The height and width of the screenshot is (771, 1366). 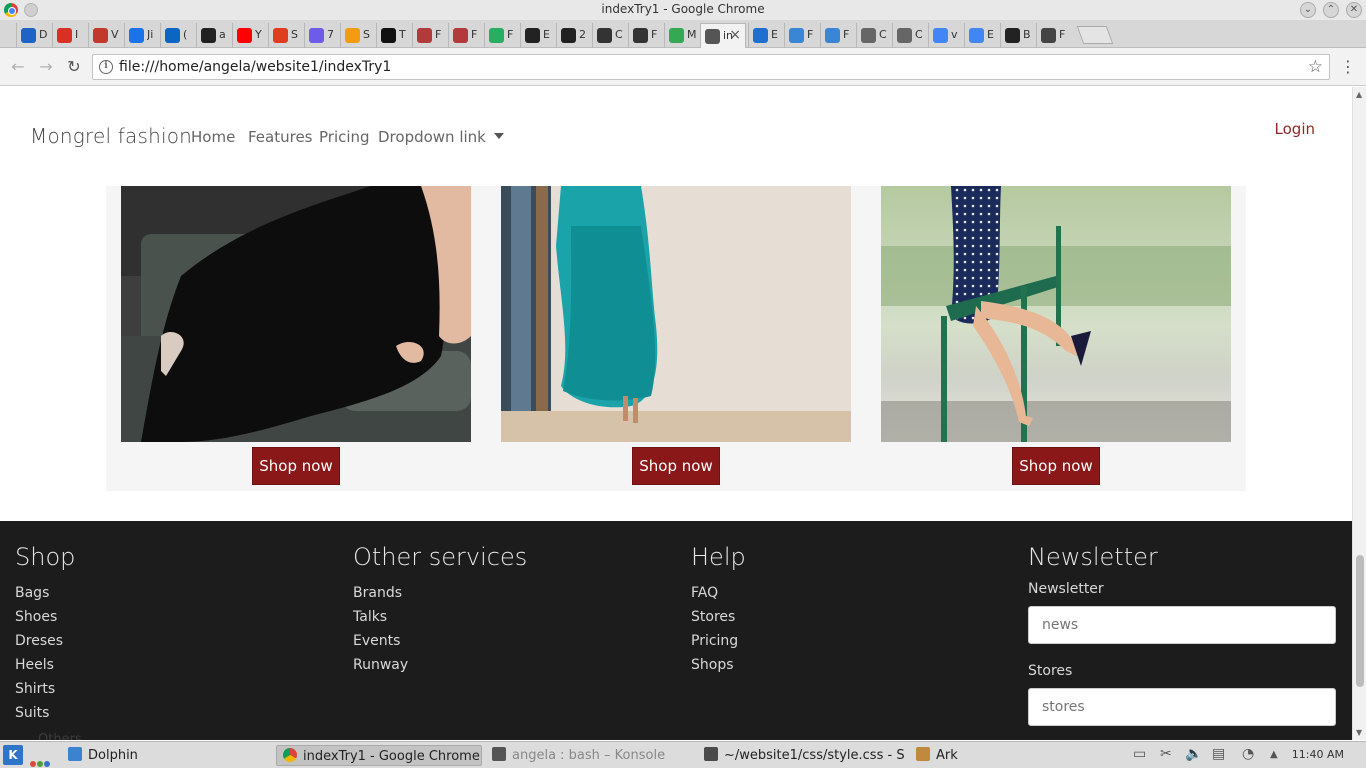 I want to click on bookmark-star-icon: ☆, so click(x=1315, y=67).